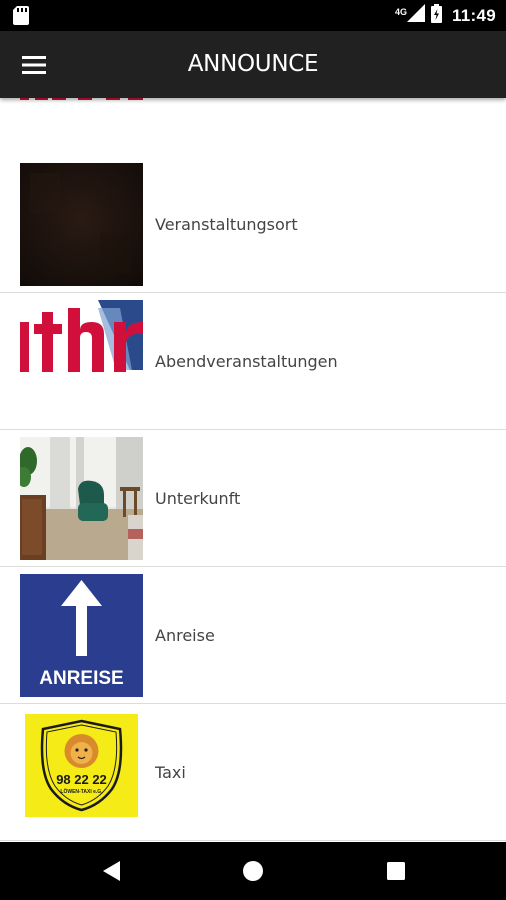  I want to click on taxi-badge-image: 98 22 22 LÖWEN-TAXI e.G., so click(81, 772).